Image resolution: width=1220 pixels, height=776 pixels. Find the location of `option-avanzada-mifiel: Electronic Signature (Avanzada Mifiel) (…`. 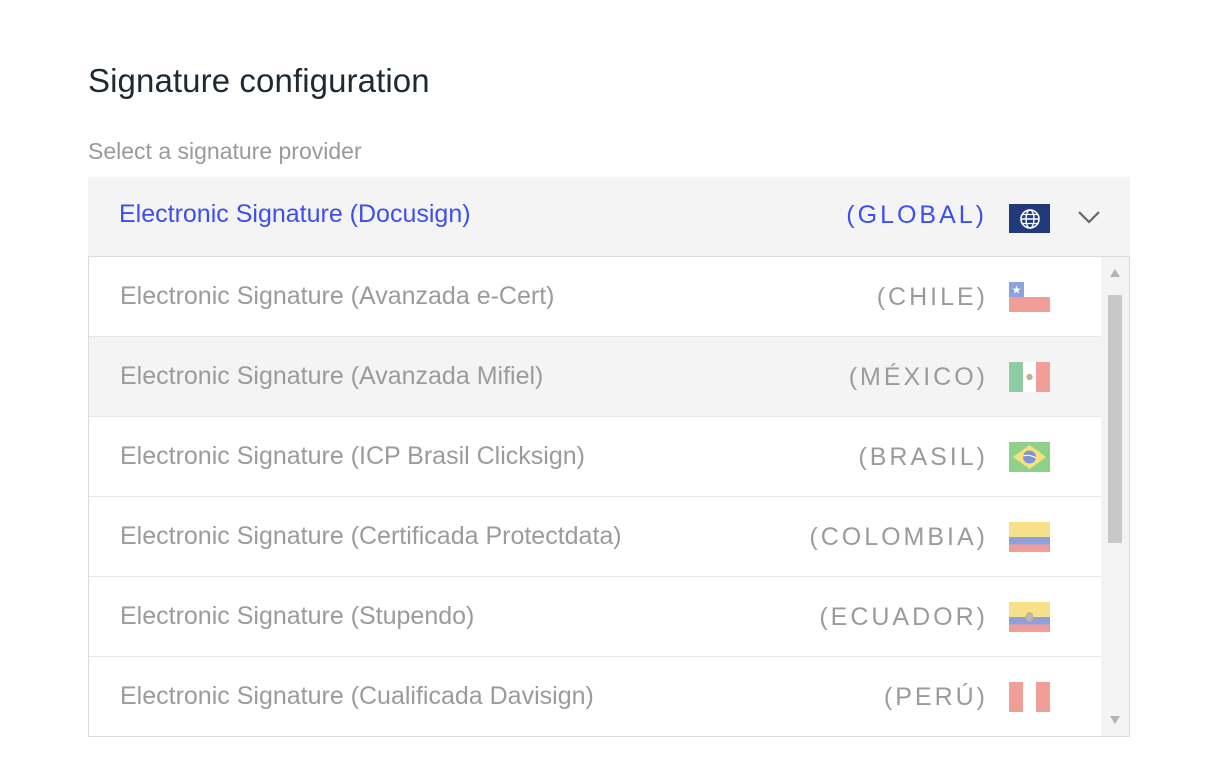

option-avanzada-mifiel: Electronic Signature (Avanzada Mifiel) (… is located at coordinates (595, 377).